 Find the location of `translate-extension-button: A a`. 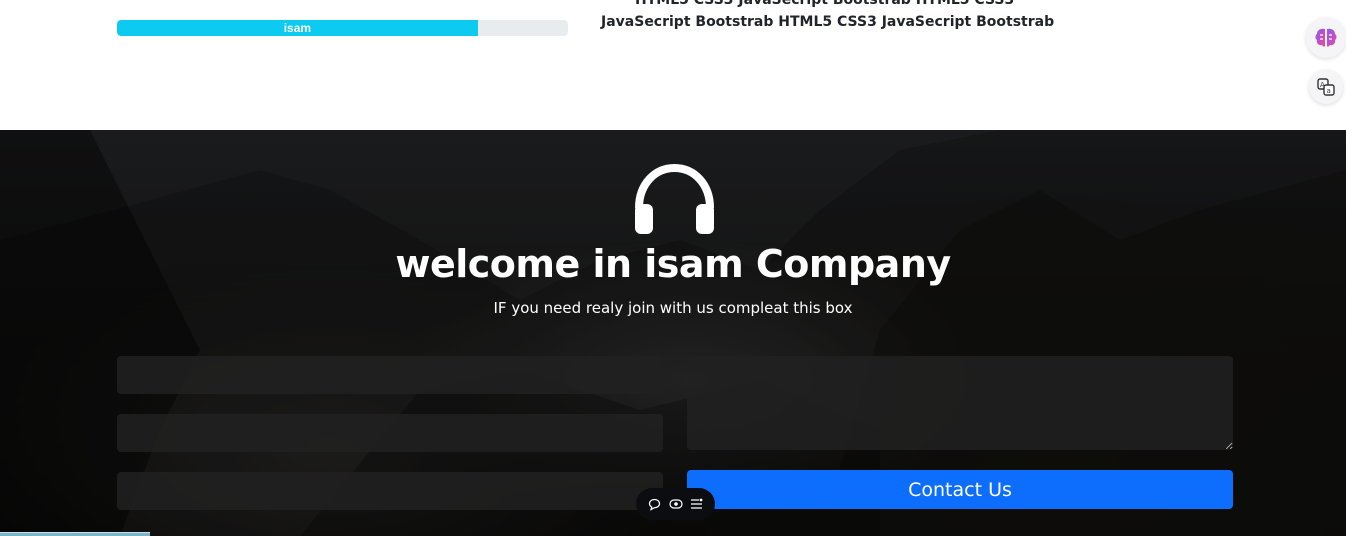

translate-extension-button: A a is located at coordinates (1326, 87).